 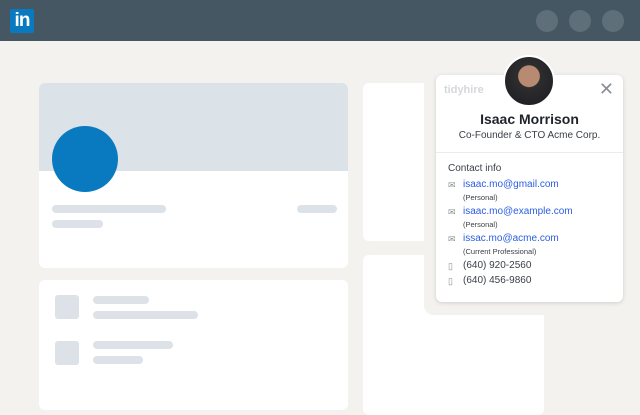 What do you see at coordinates (606, 89) in the screenshot?
I see `close-icon: ✕` at bounding box center [606, 89].